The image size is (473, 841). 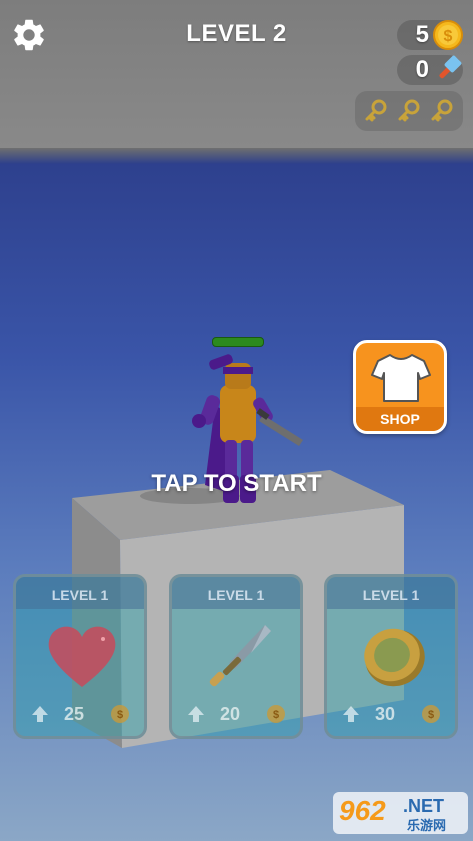 What do you see at coordinates (426, 826) in the screenshot?
I see `watermark-caption: 乐游网` at bounding box center [426, 826].